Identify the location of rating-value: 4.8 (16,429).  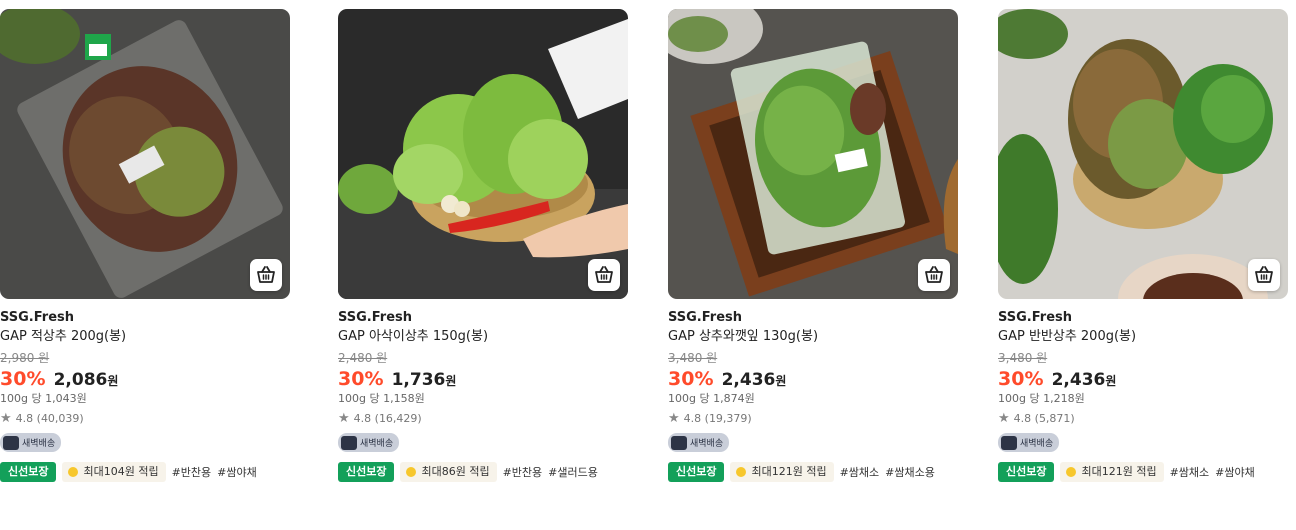
(387, 418).